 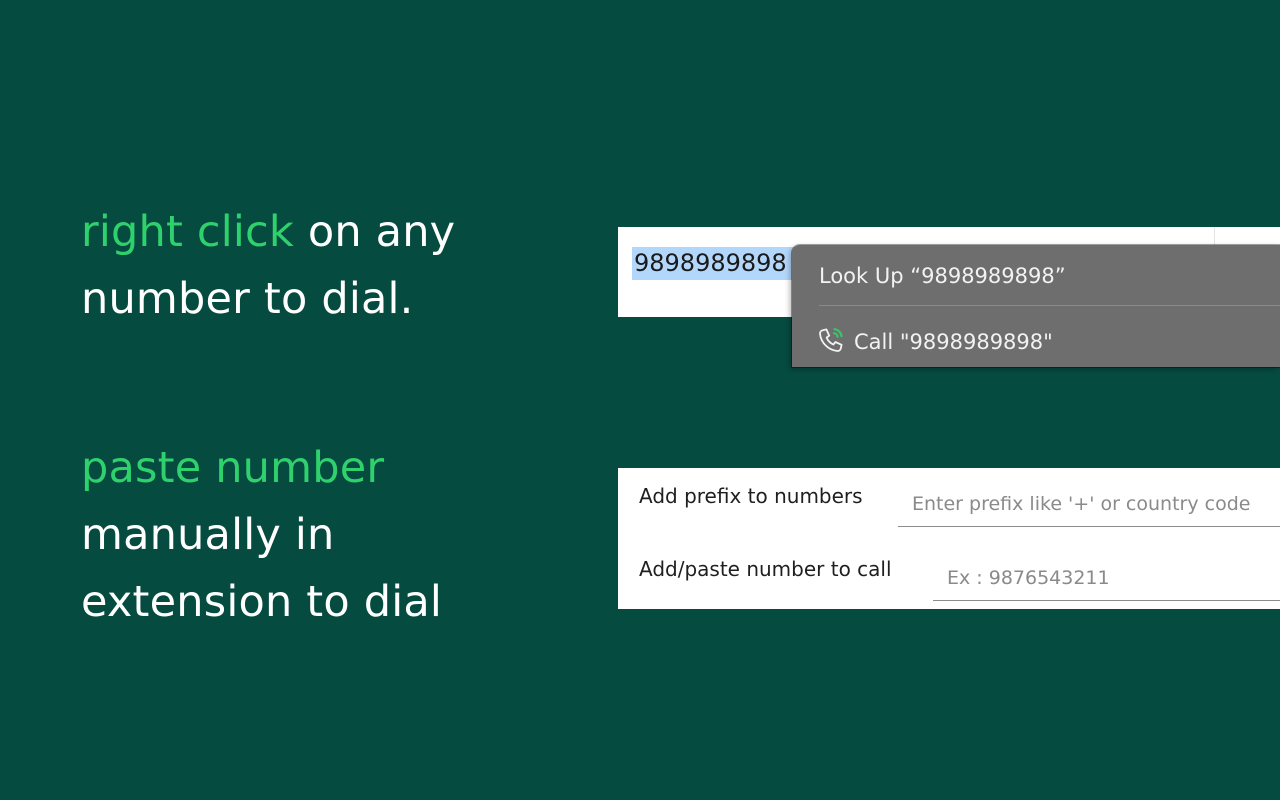 I want to click on prefix-label: Add prefix to numbers, so click(x=751, y=496).